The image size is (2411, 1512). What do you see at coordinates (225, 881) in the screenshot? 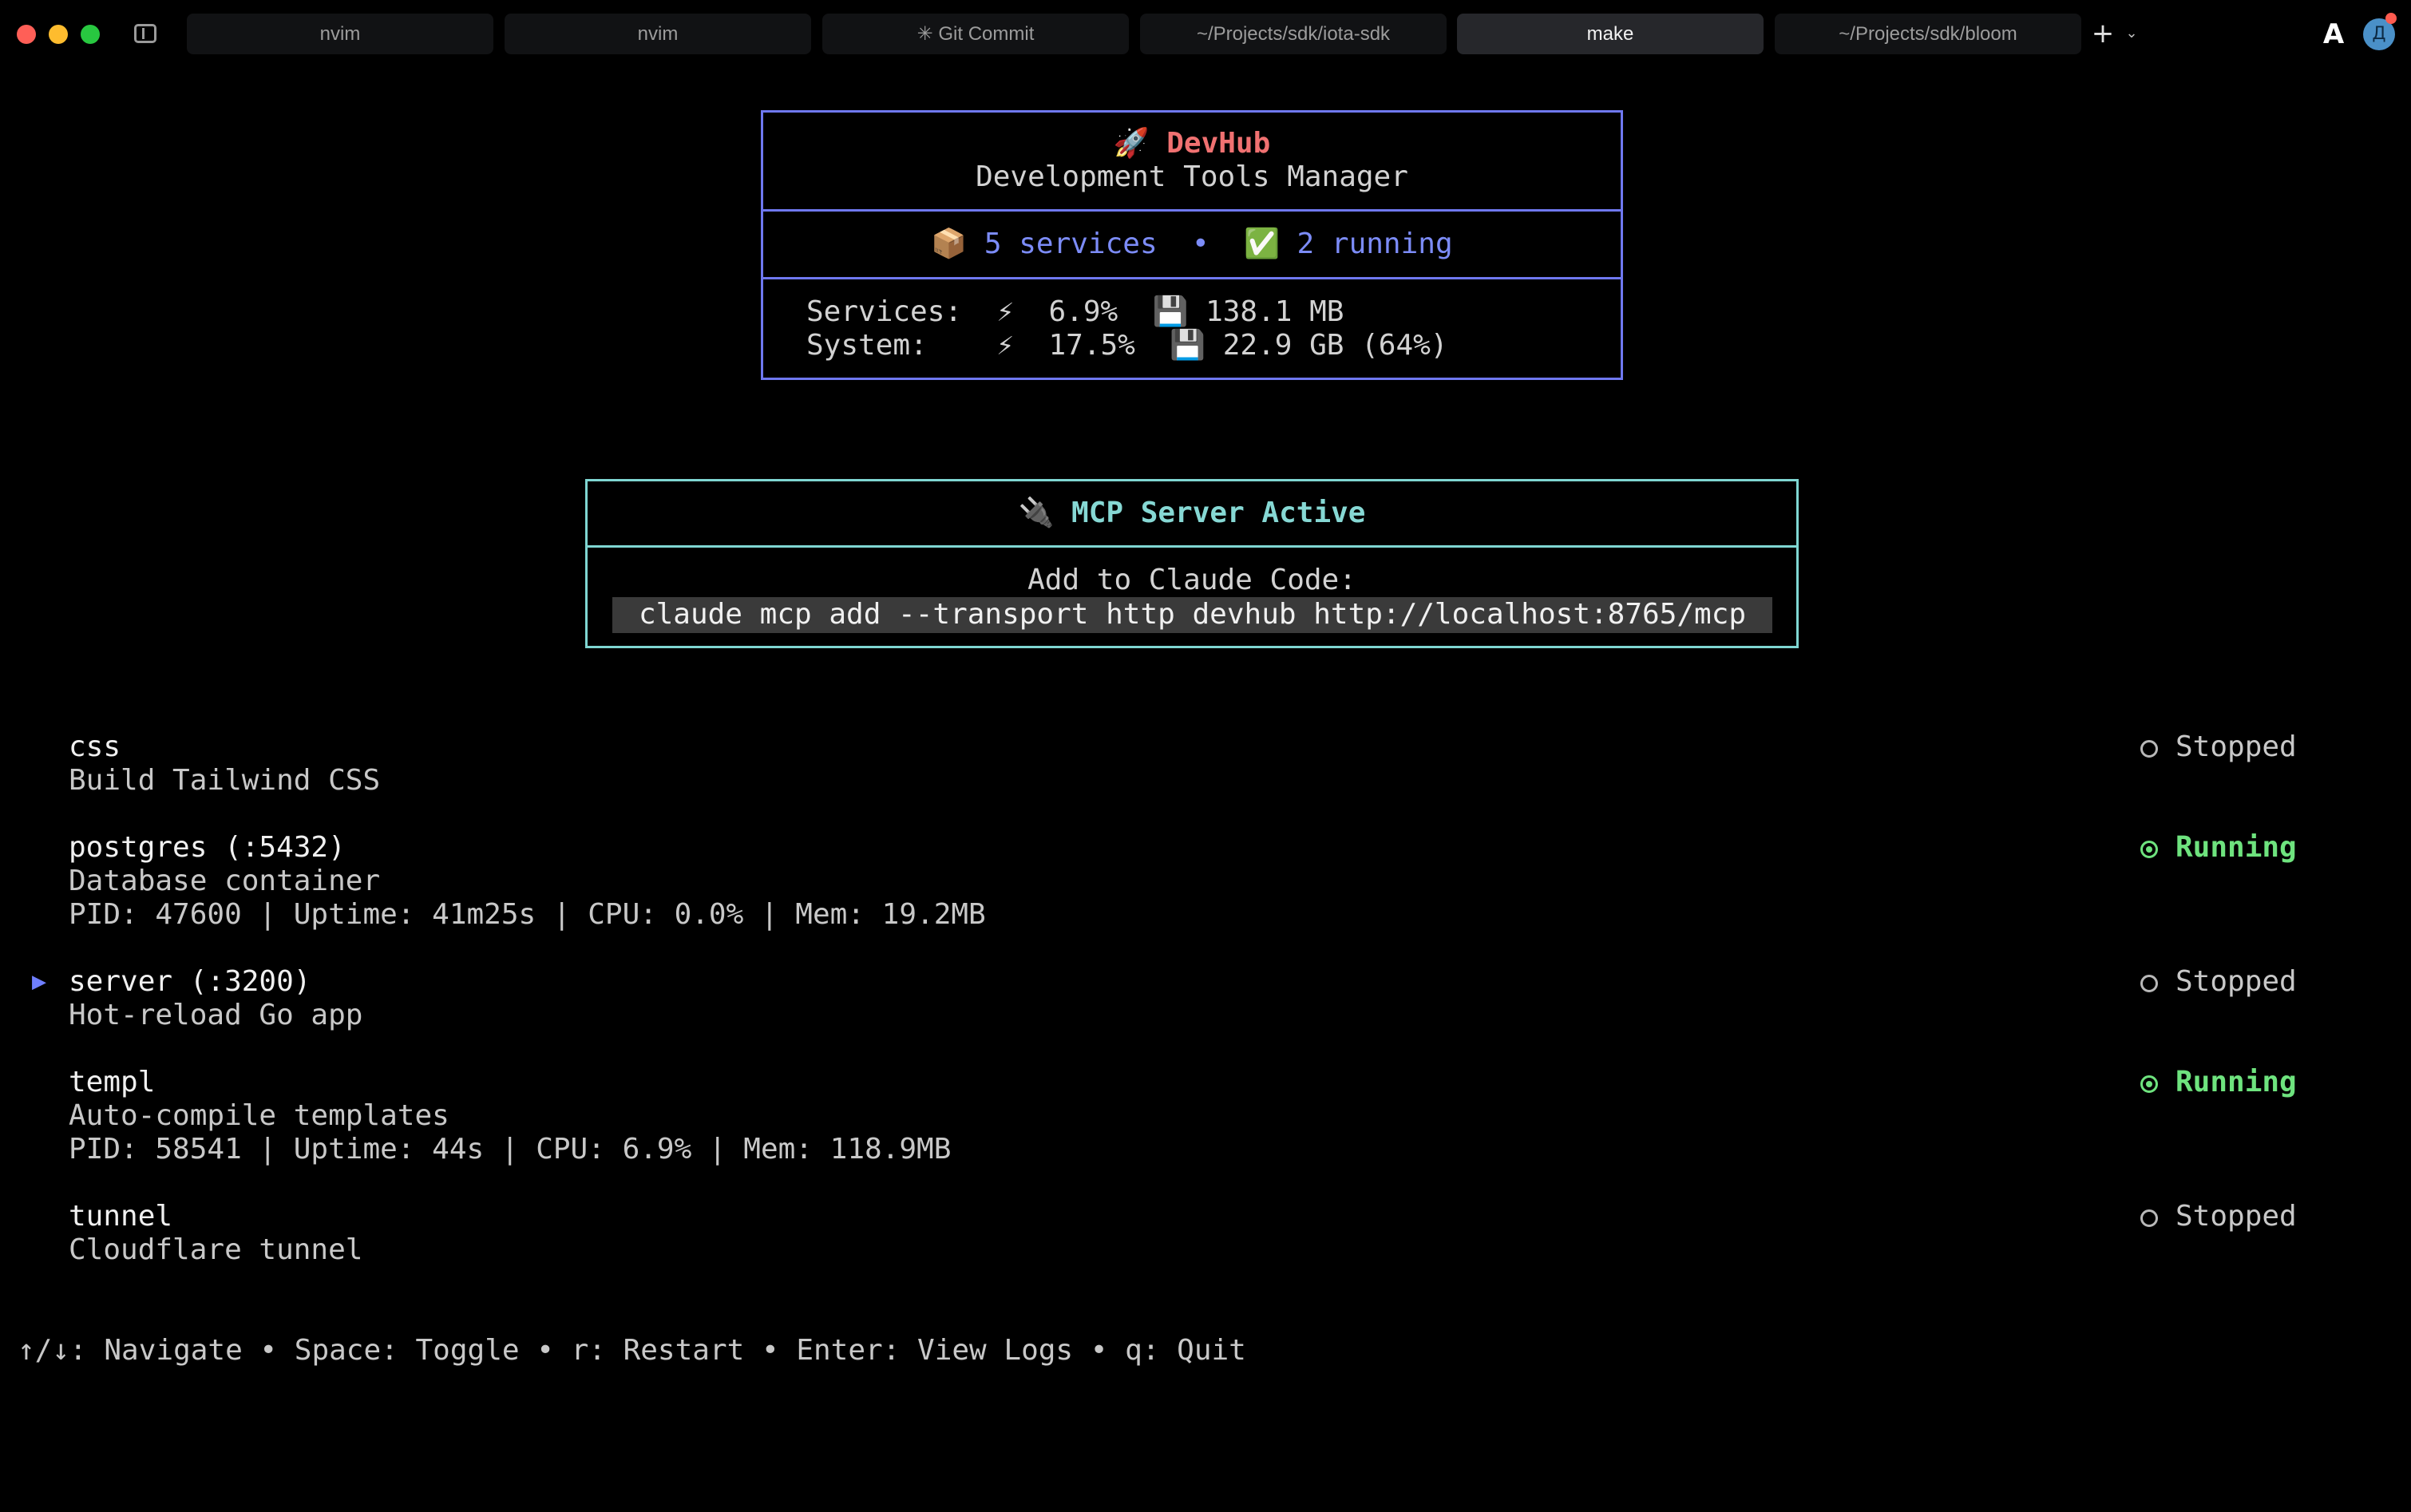
I see `service-description: Database container` at bounding box center [225, 881].